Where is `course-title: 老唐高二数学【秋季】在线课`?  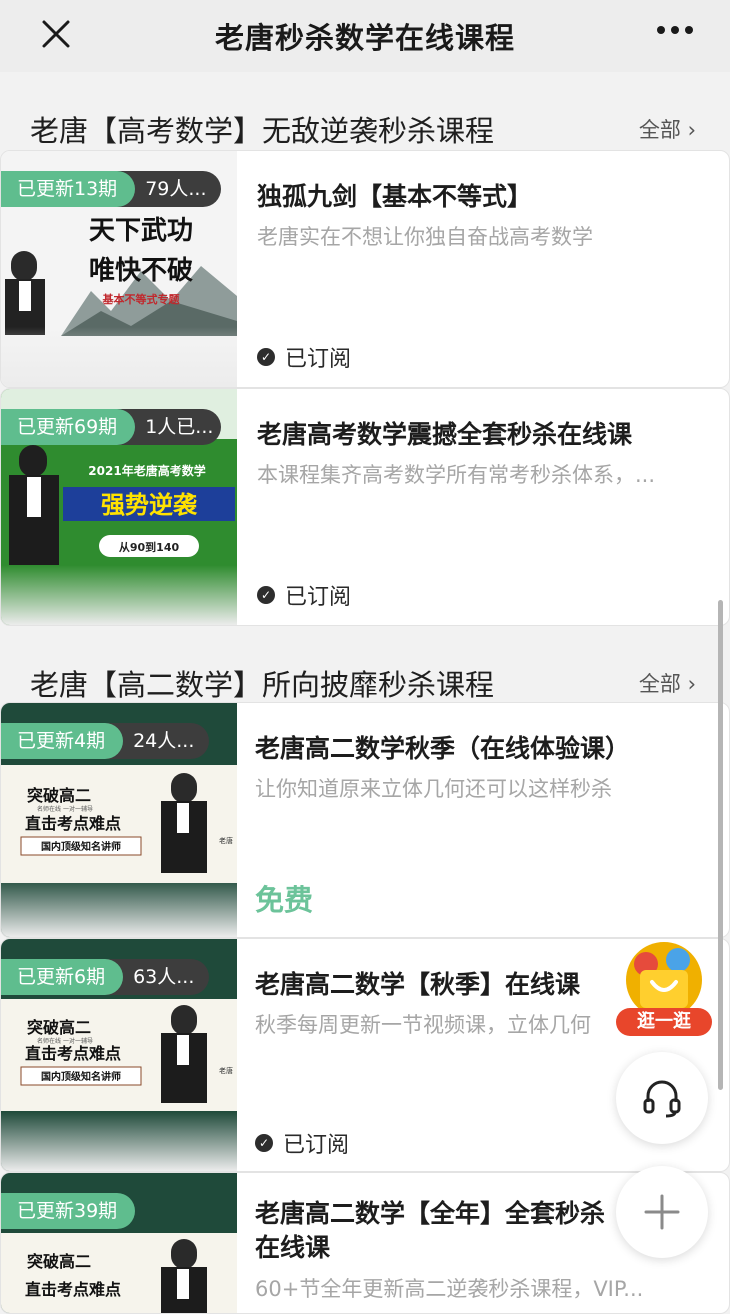
course-title: 老唐高二数学【秋季】在线课 is located at coordinates (418, 984).